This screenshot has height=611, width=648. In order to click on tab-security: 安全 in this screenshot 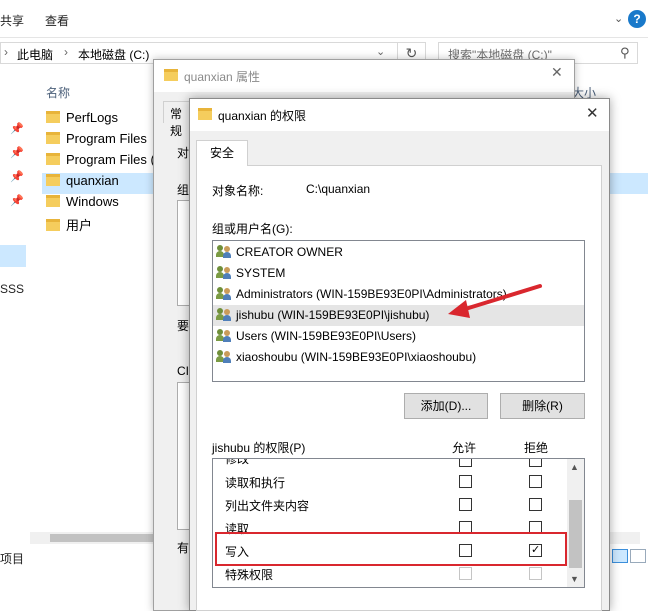, I will do `click(222, 153)`.